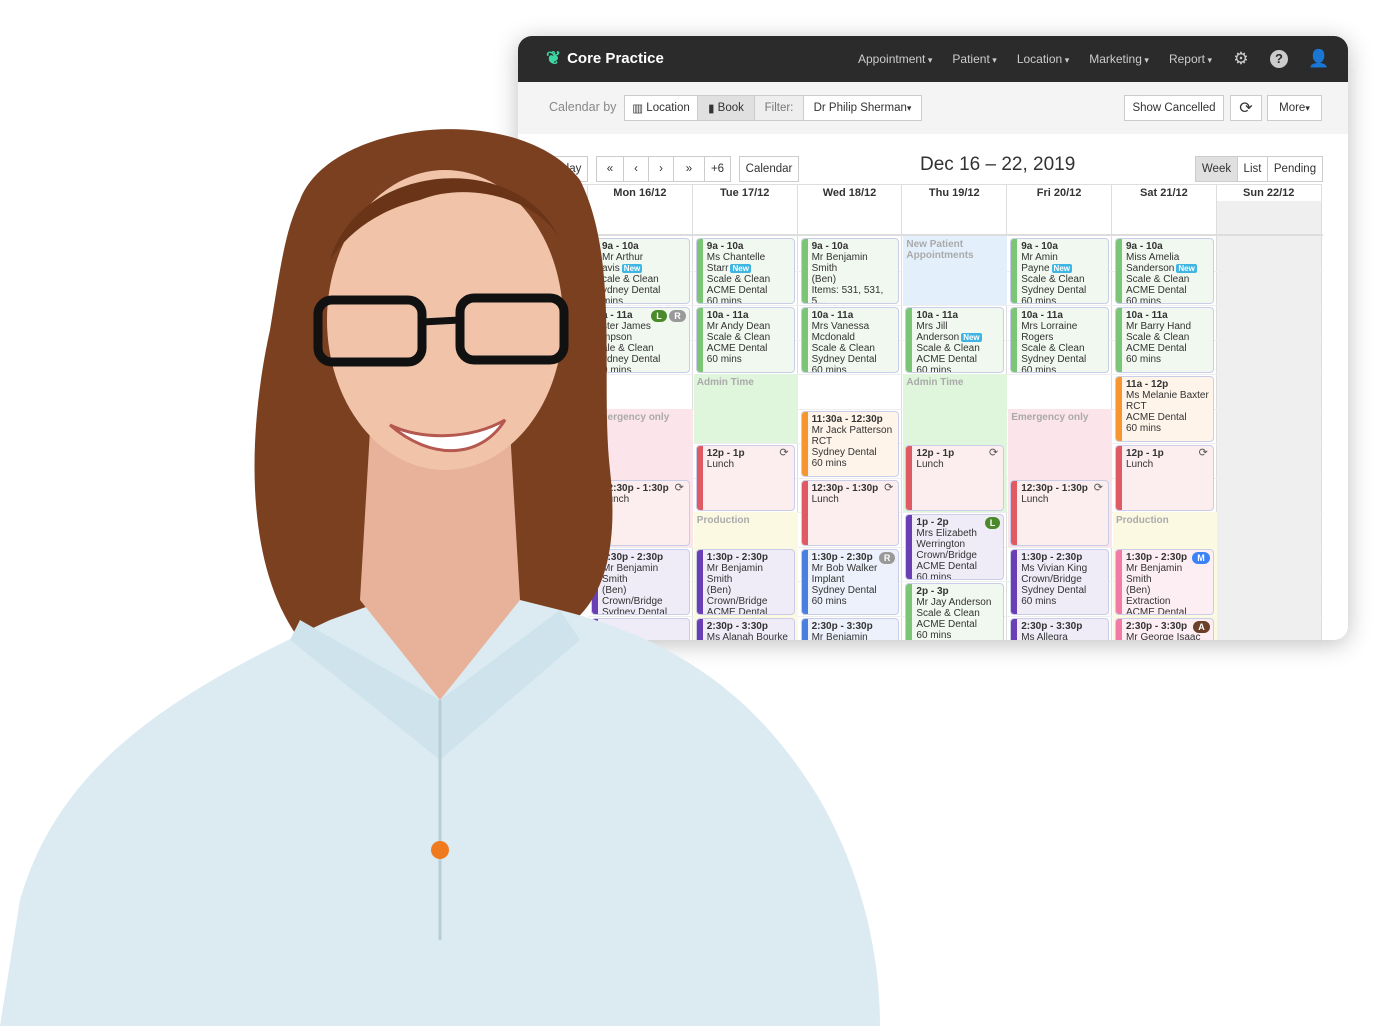 Image resolution: width=1388 pixels, height=1026 pixels. I want to click on view-list: List, so click(1252, 169).